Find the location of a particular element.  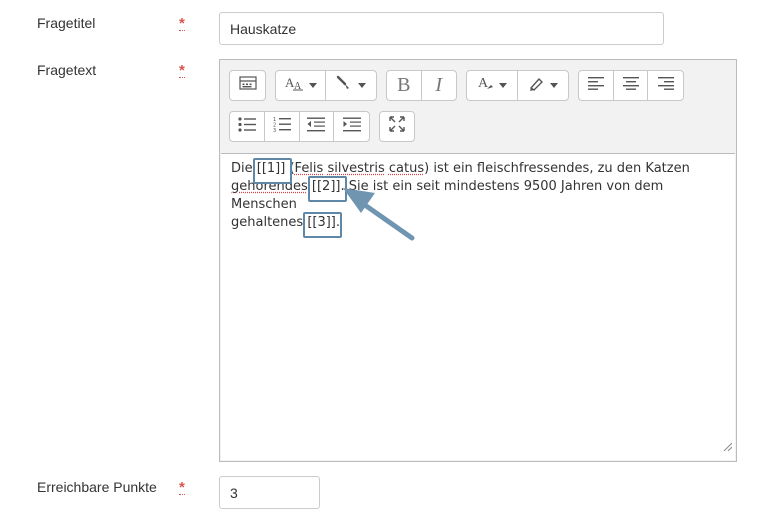

required-marker: * is located at coordinates (182, 487).